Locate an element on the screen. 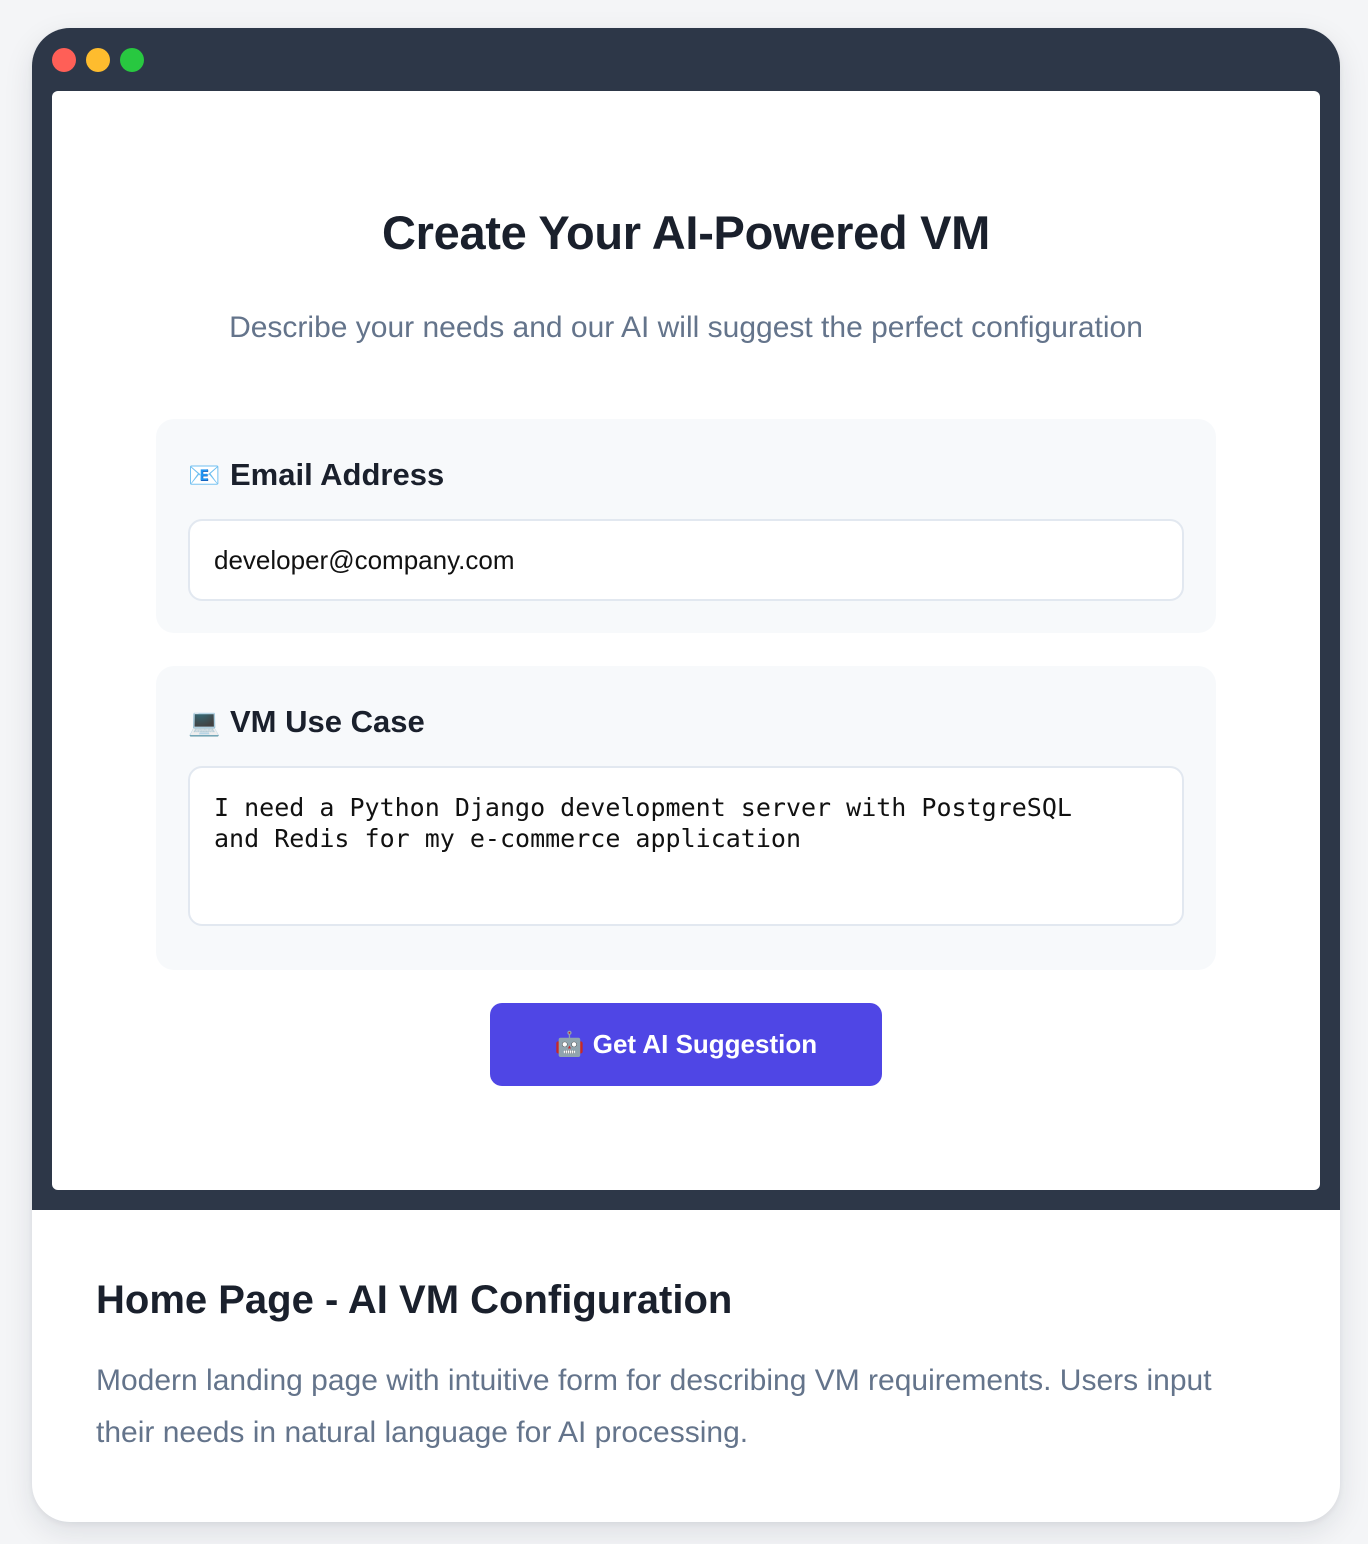  minimize-window-button is located at coordinates (98, 60).